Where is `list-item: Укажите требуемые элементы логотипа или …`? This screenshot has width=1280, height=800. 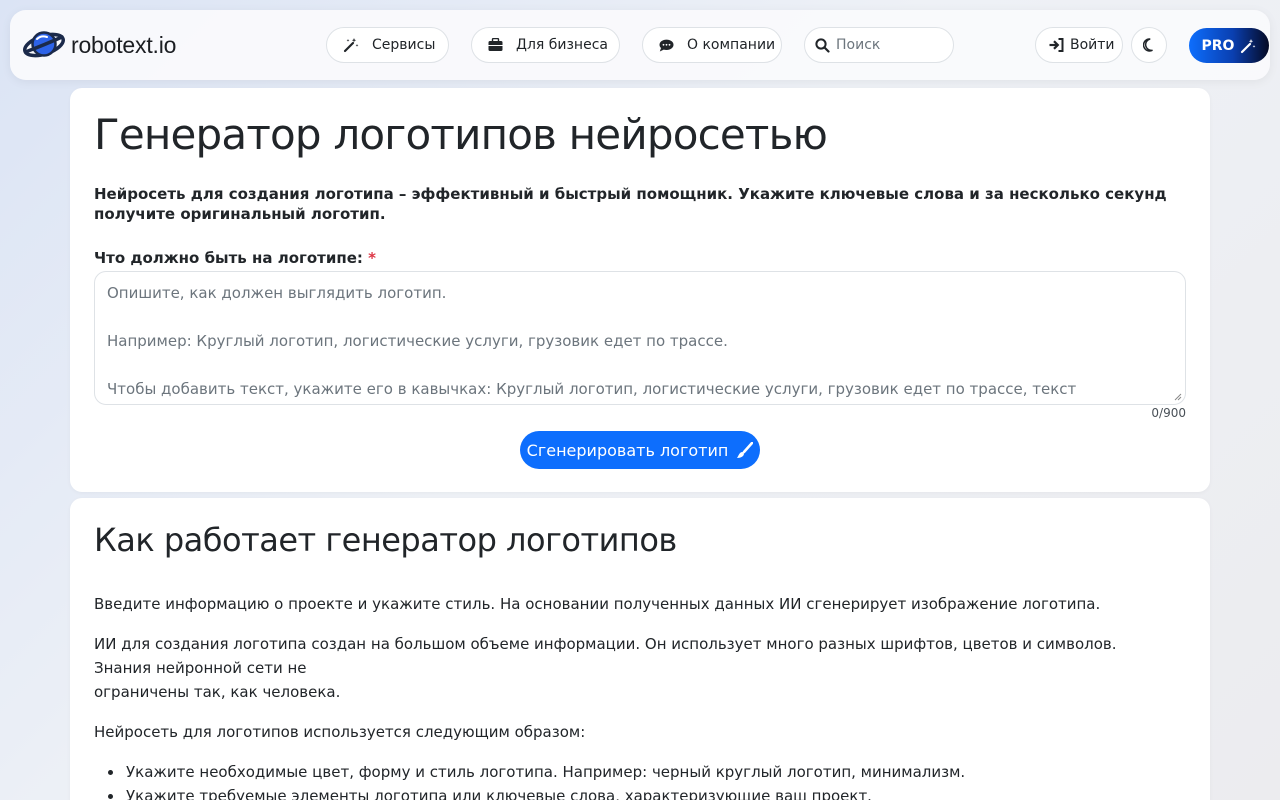 list-item: Укажите требуемые элементы логотипа или … is located at coordinates (529, 792).